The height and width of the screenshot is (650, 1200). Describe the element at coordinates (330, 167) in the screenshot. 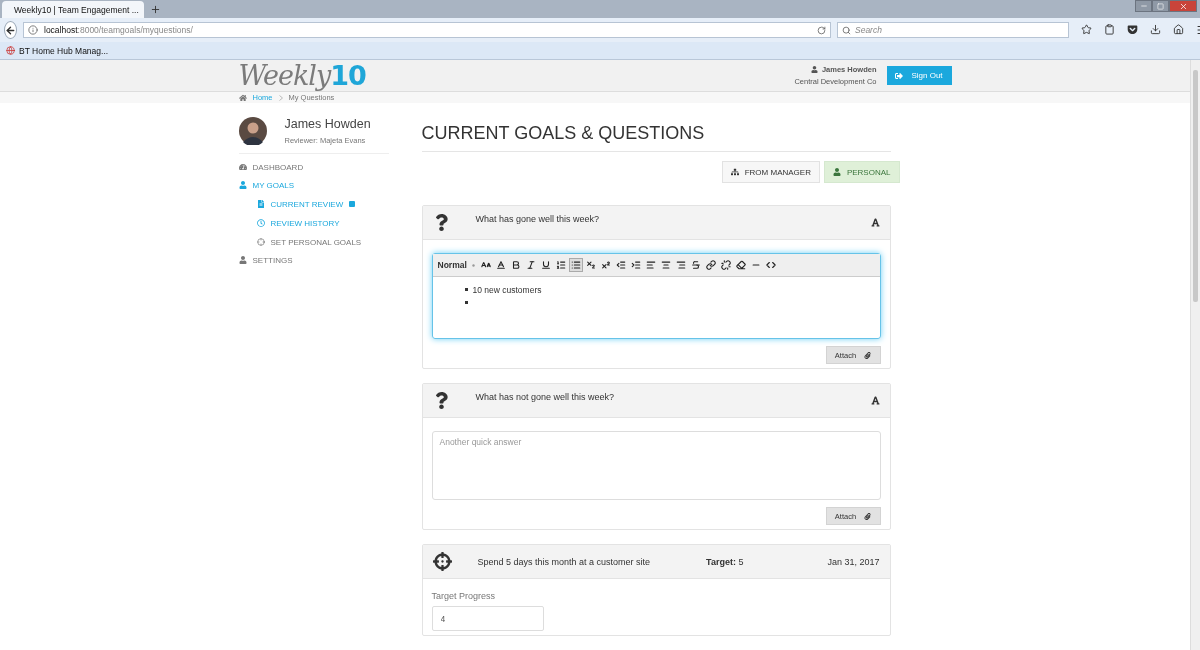

I see `nav-link: DASHBOARD` at that location.